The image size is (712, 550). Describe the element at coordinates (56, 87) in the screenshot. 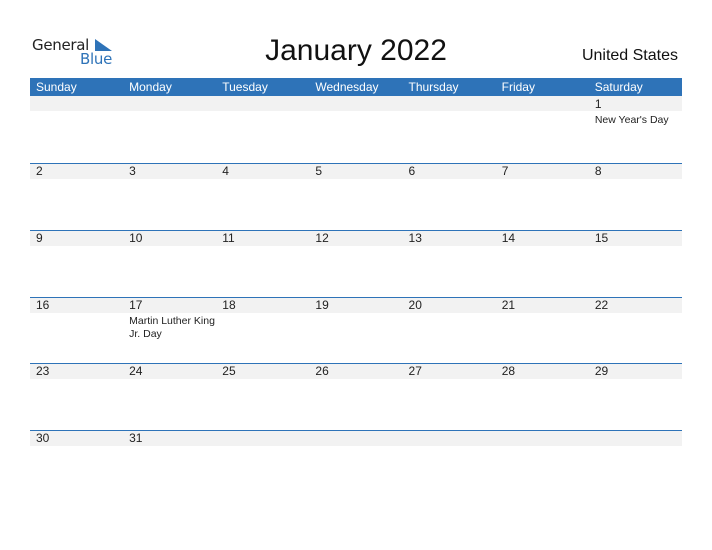

I see `weekday-sunday: Sunday` at that location.